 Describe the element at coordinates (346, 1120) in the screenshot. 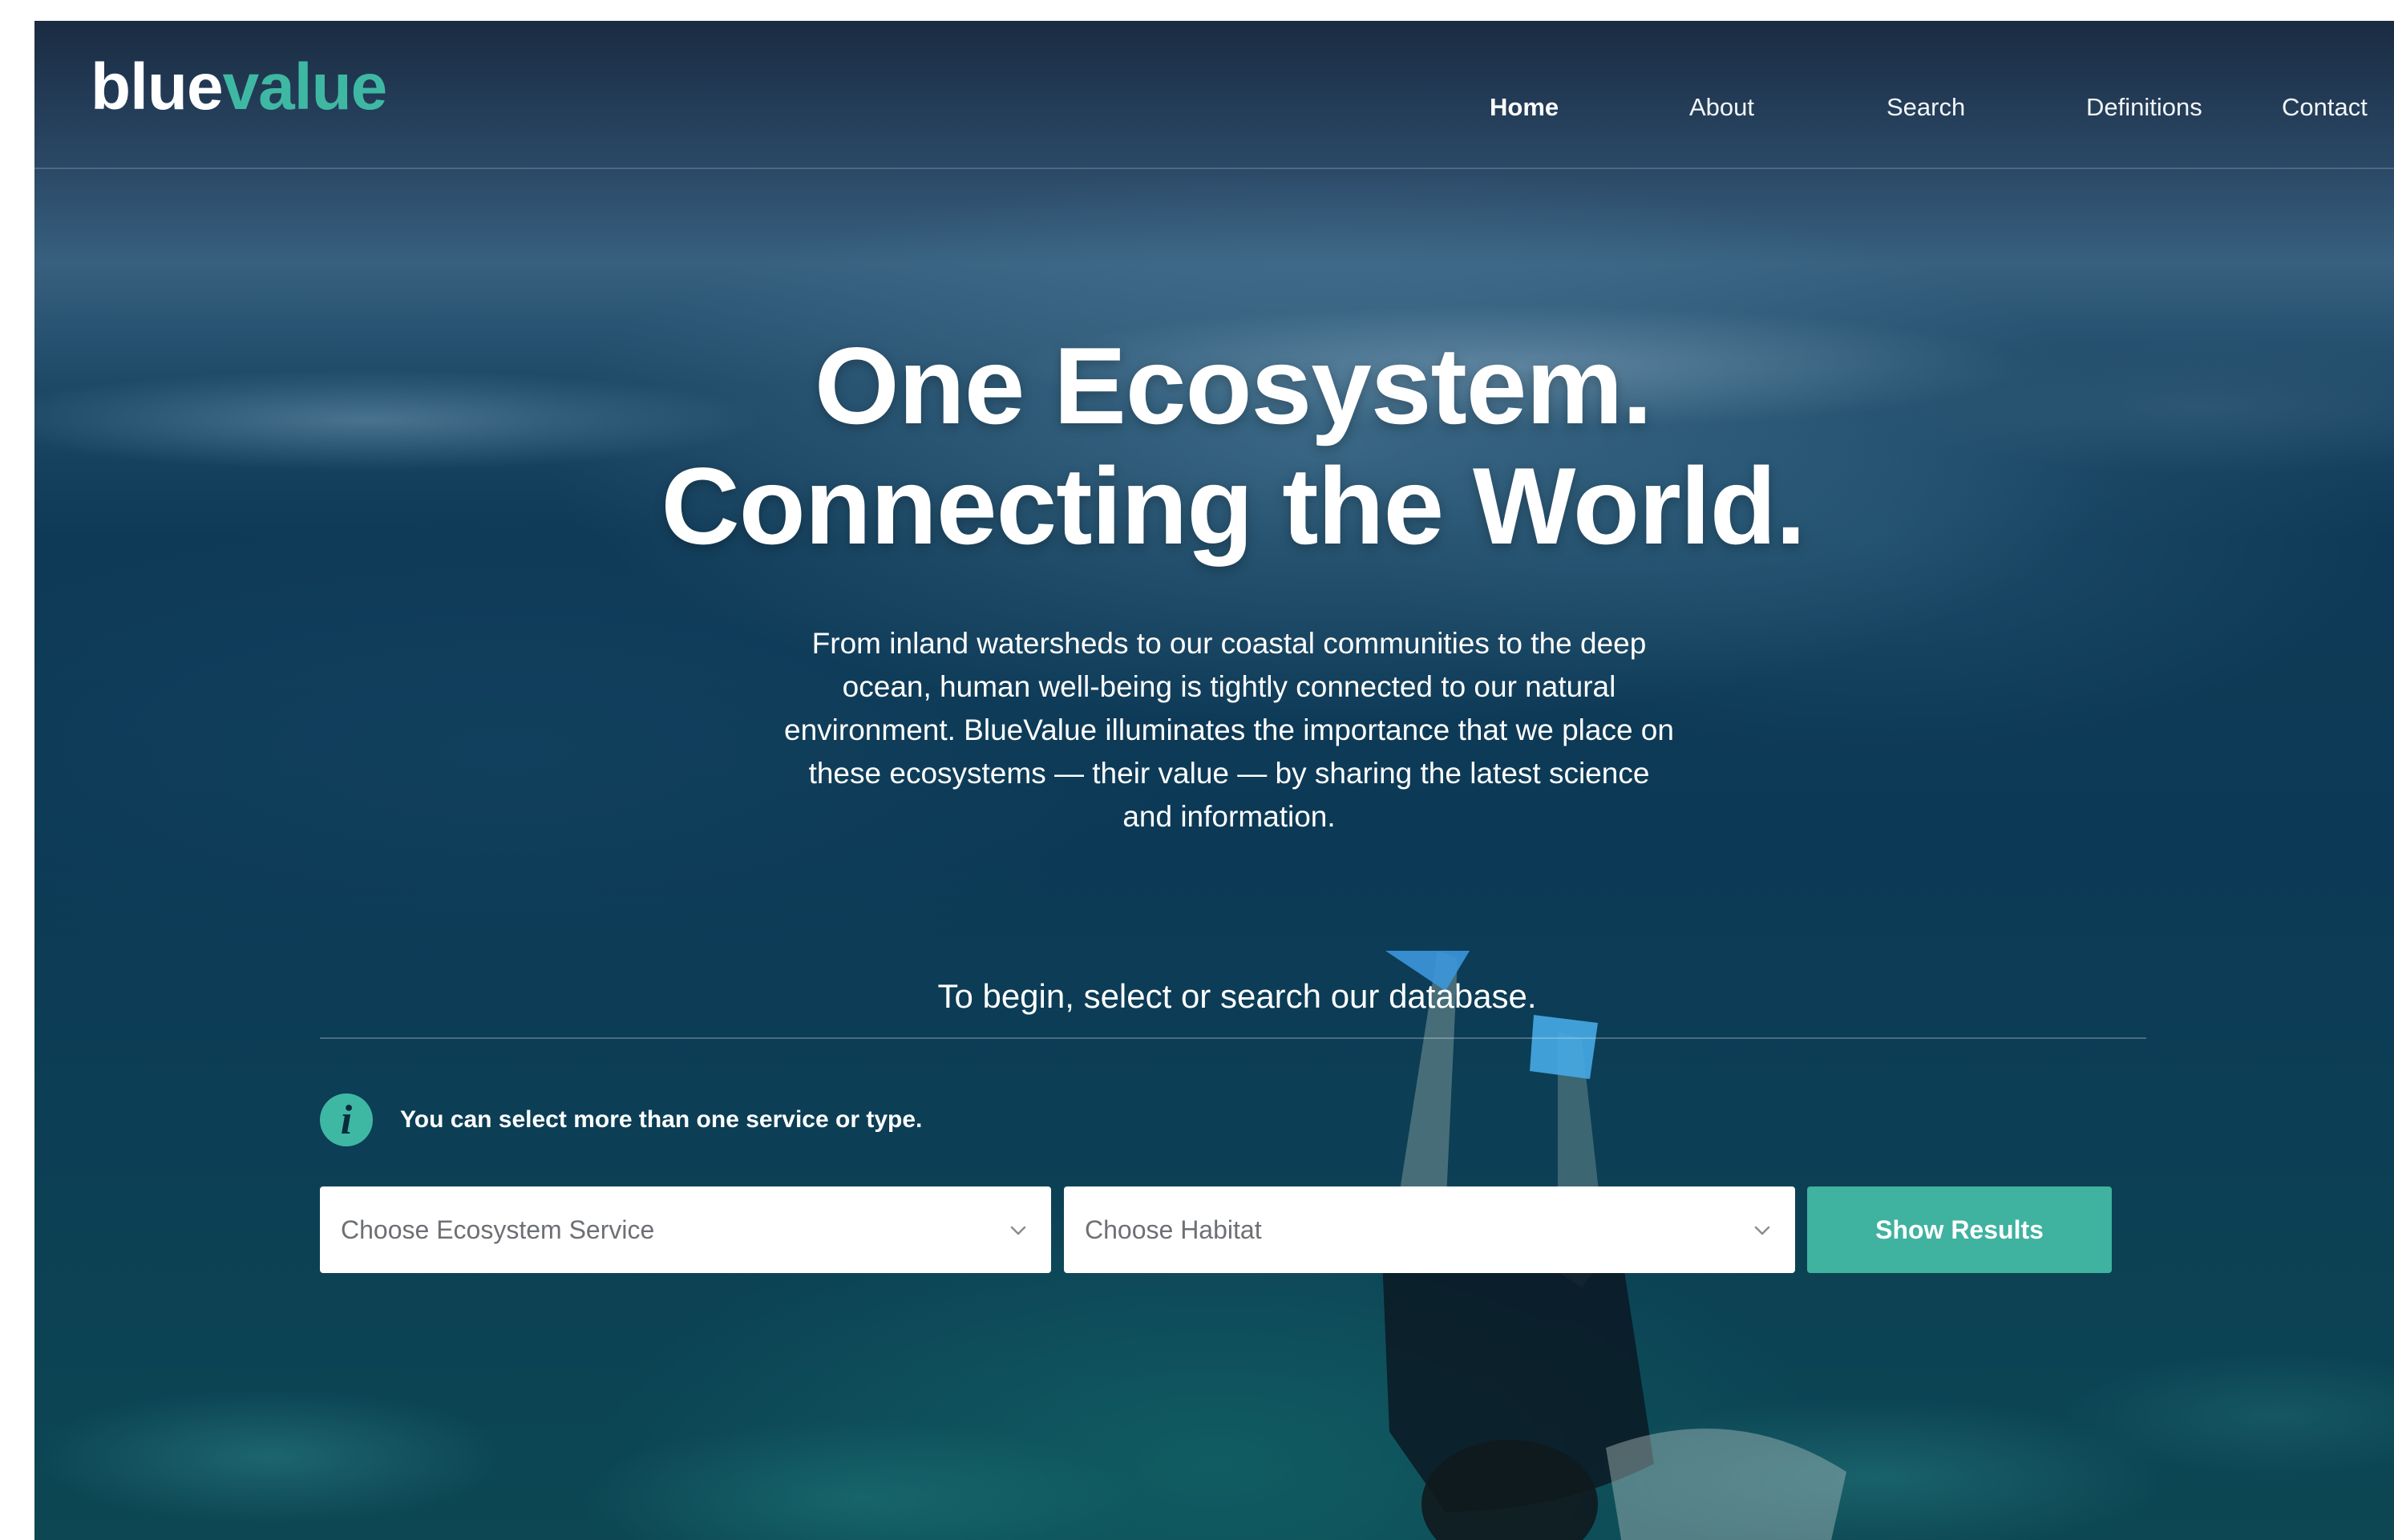

I see `info-icon: i` at that location.